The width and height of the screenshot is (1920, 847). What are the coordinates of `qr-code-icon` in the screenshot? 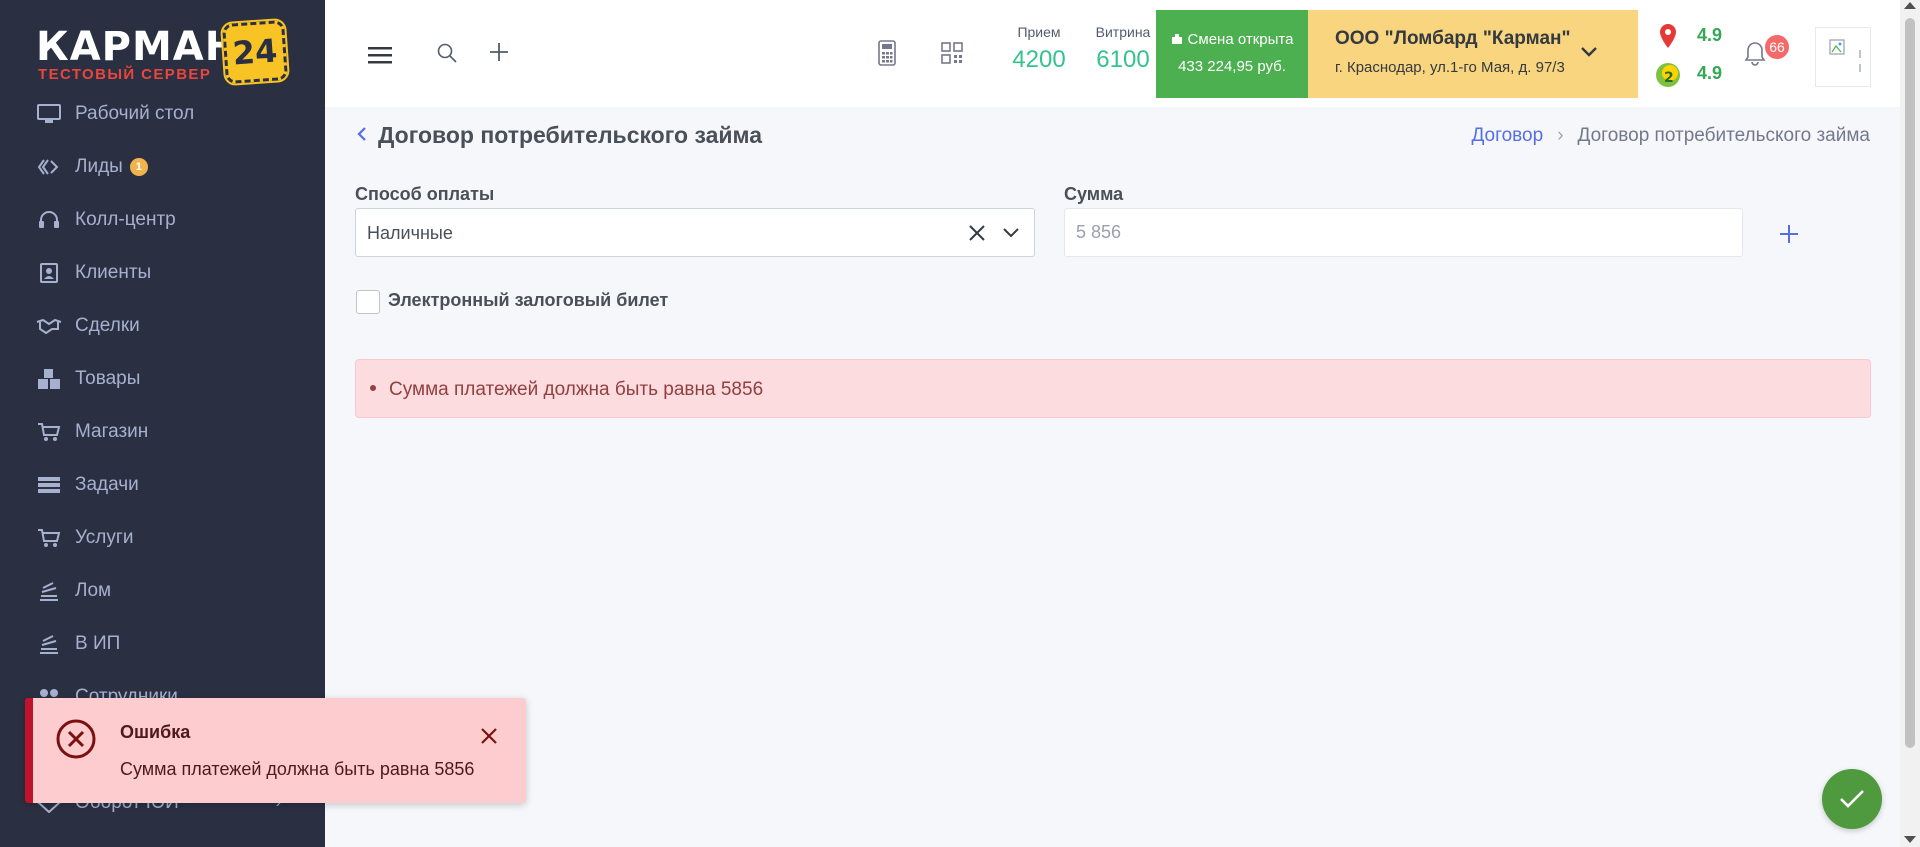 It's located at (952, 53).